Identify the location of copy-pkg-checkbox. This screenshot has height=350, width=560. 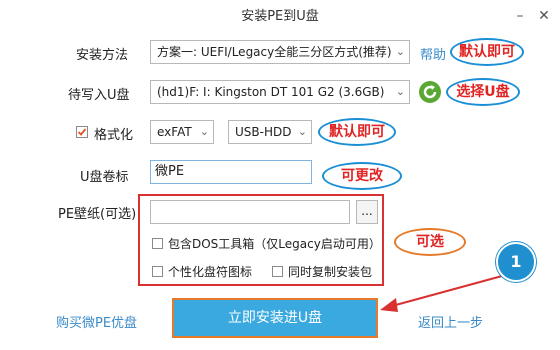
(277, 271).